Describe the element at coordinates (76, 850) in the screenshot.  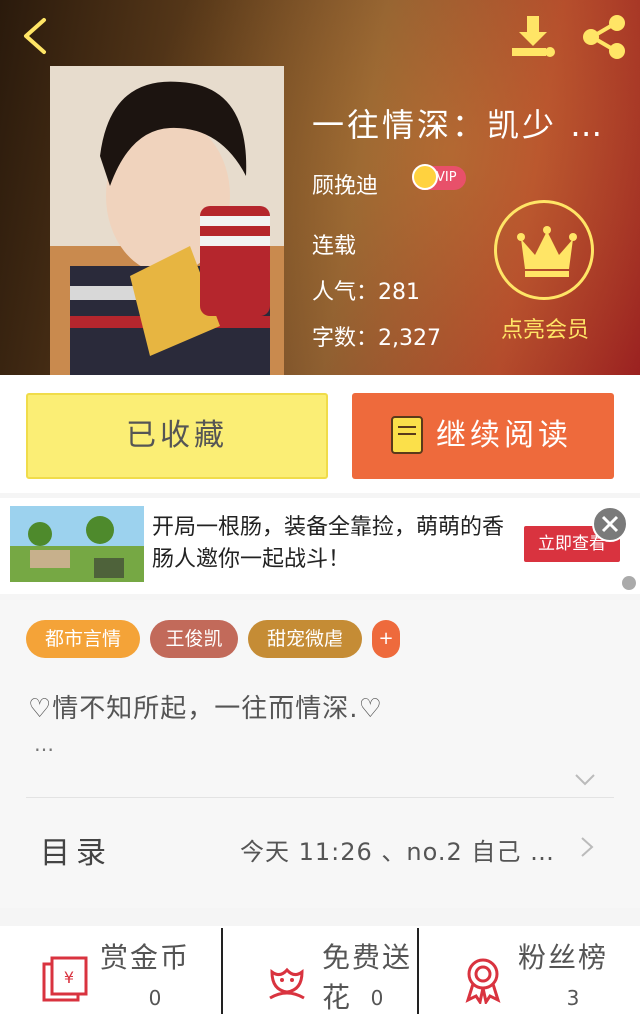
I see `toc-label: 目录` at that location.